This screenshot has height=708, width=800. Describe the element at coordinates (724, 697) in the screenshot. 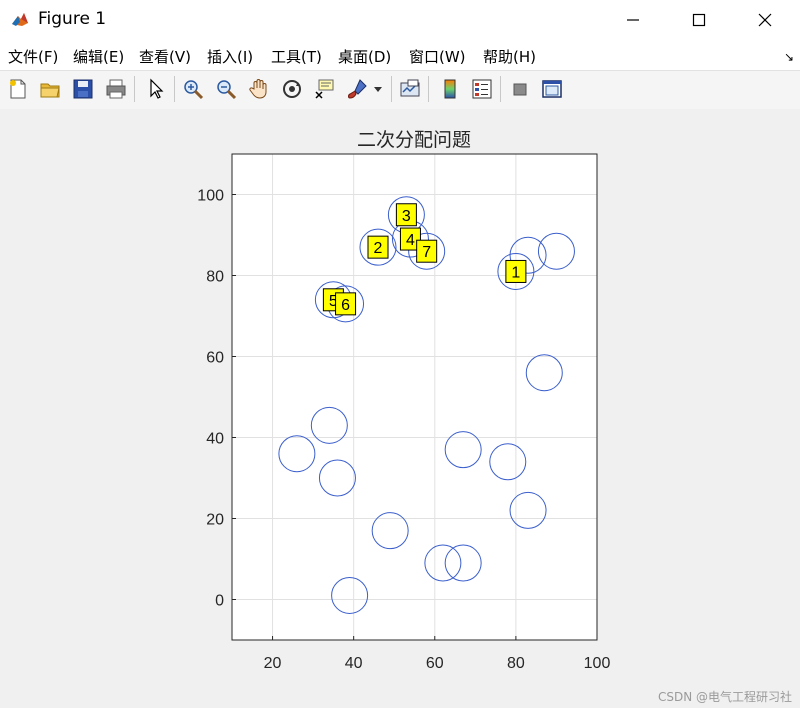

I see `watermark: CSDN @电气工程研习社` at that location.